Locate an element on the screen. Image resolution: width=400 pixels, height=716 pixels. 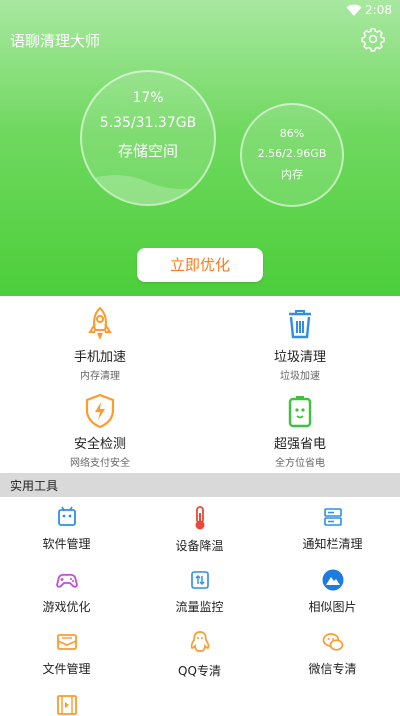
feature-title: 垃圾清理 is located at coordinates (299, 357).